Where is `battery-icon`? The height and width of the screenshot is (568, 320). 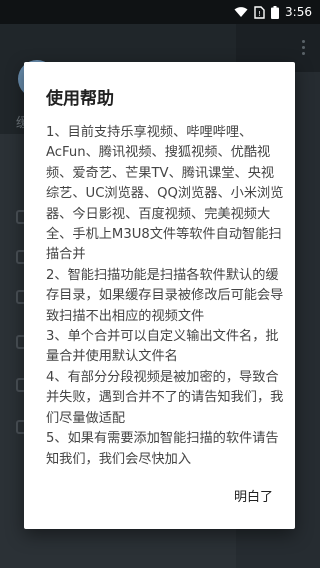
battery-icon is located at coordinates (275, 12).